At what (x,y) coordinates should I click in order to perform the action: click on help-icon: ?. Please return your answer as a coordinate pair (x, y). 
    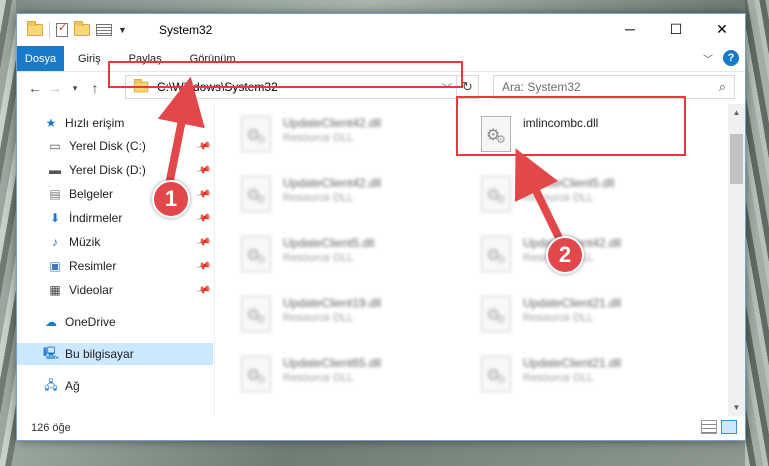
    Looking at the image, I should click on (731, 58).